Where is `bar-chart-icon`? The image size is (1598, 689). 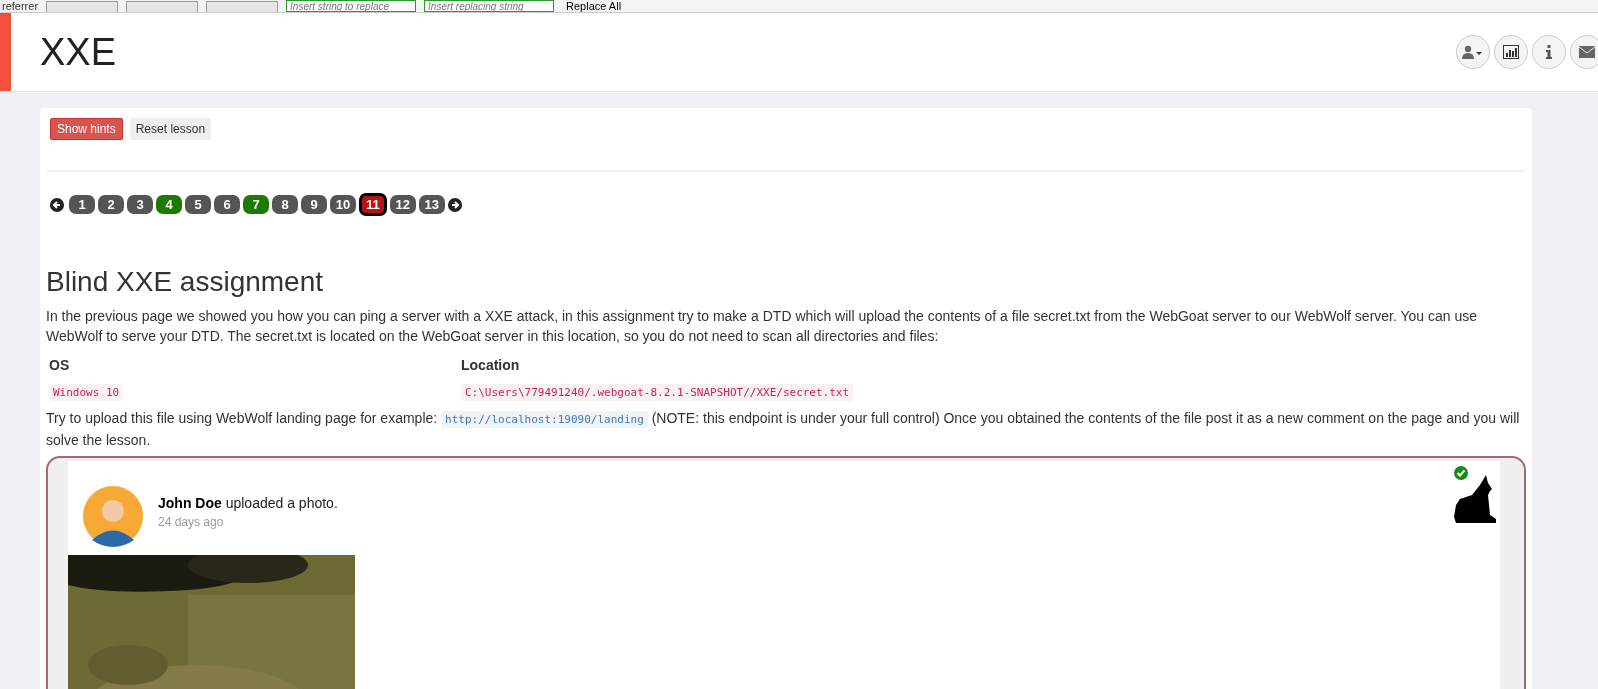
bar-chart-icon is located at coordinates (1511, 52).